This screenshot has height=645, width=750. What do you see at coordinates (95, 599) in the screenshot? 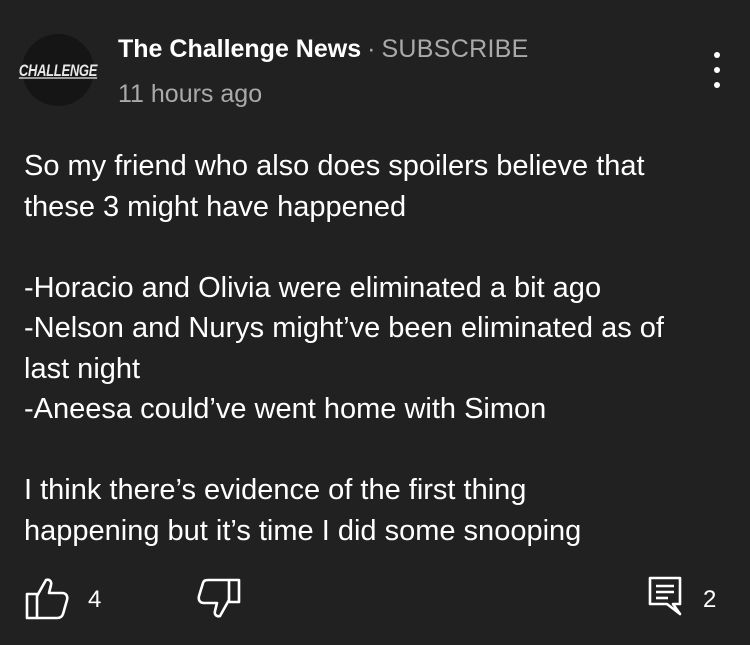
I see `like-count: 4` at bounding box center [95, 599].